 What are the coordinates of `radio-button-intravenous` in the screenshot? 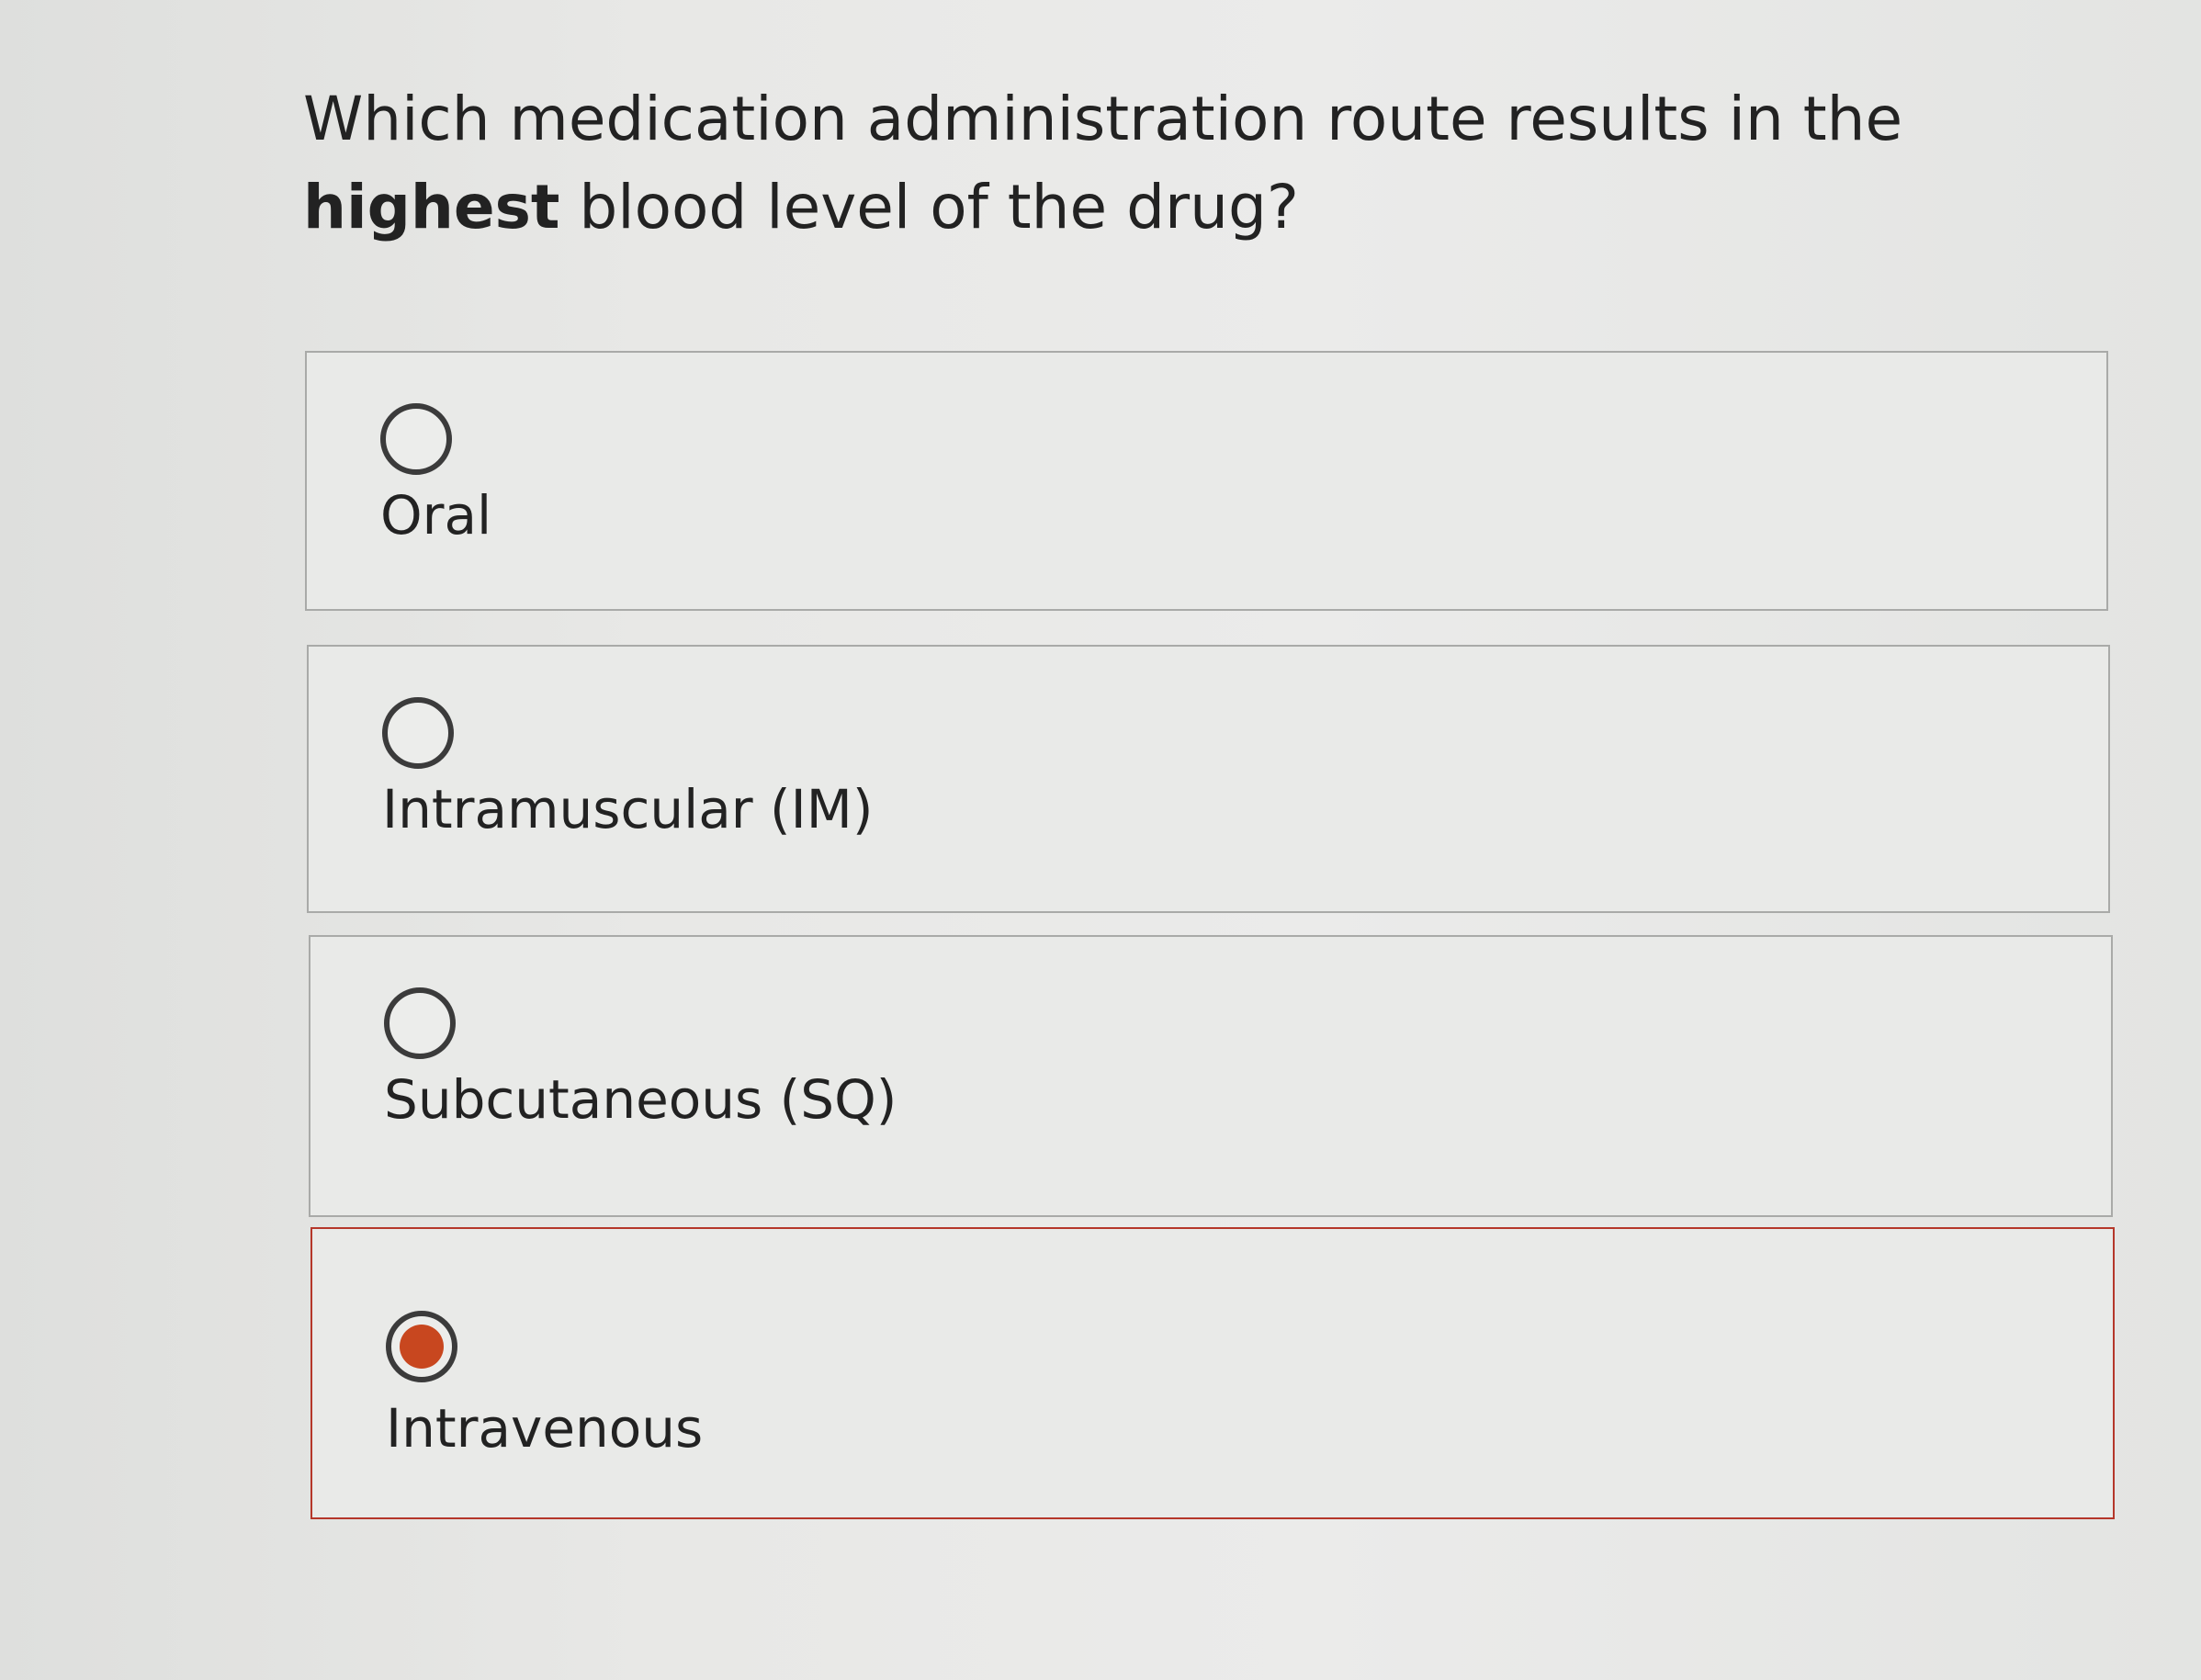 It's located at (421, 1346).